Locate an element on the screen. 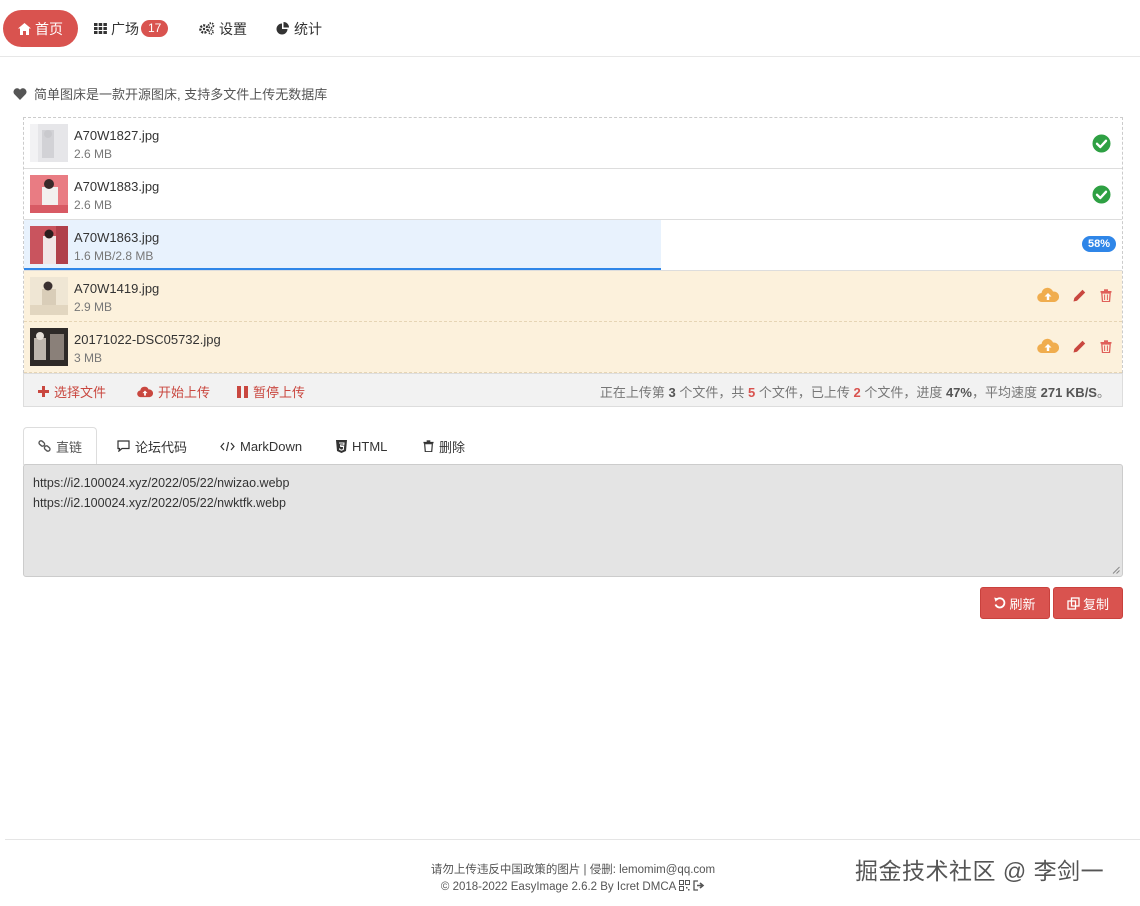 This screenshot has height=906, width=1140. file-row: A70W1419.jpg 2.9 MB is located at coordinates (573, 296).